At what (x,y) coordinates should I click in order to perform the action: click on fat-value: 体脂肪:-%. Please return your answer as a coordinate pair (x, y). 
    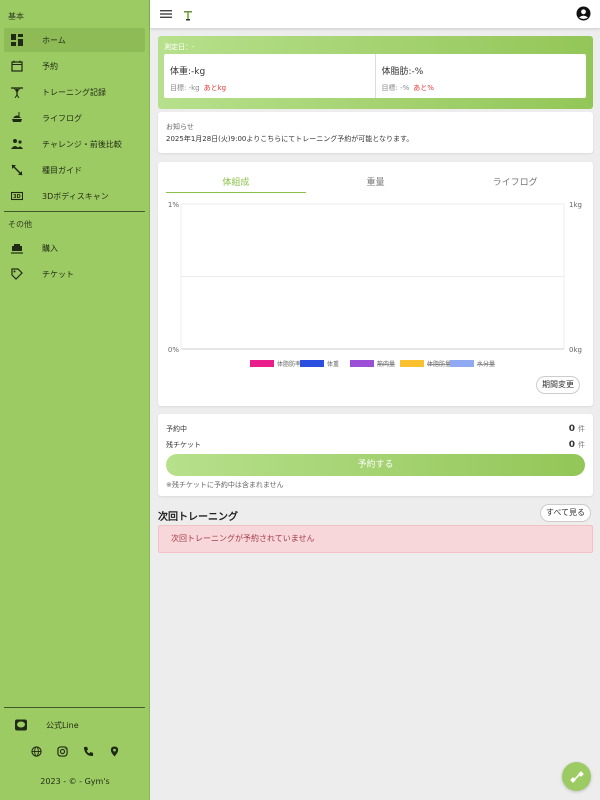
    Looking at the image, I should click on (402, 72).